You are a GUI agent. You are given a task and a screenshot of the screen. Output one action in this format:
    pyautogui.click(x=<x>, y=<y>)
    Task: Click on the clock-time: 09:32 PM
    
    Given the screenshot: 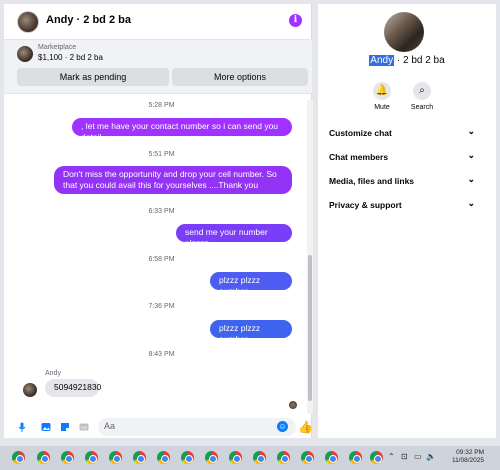 What is the action you would take?
    pyautogui.click(x=470, y=452)
    